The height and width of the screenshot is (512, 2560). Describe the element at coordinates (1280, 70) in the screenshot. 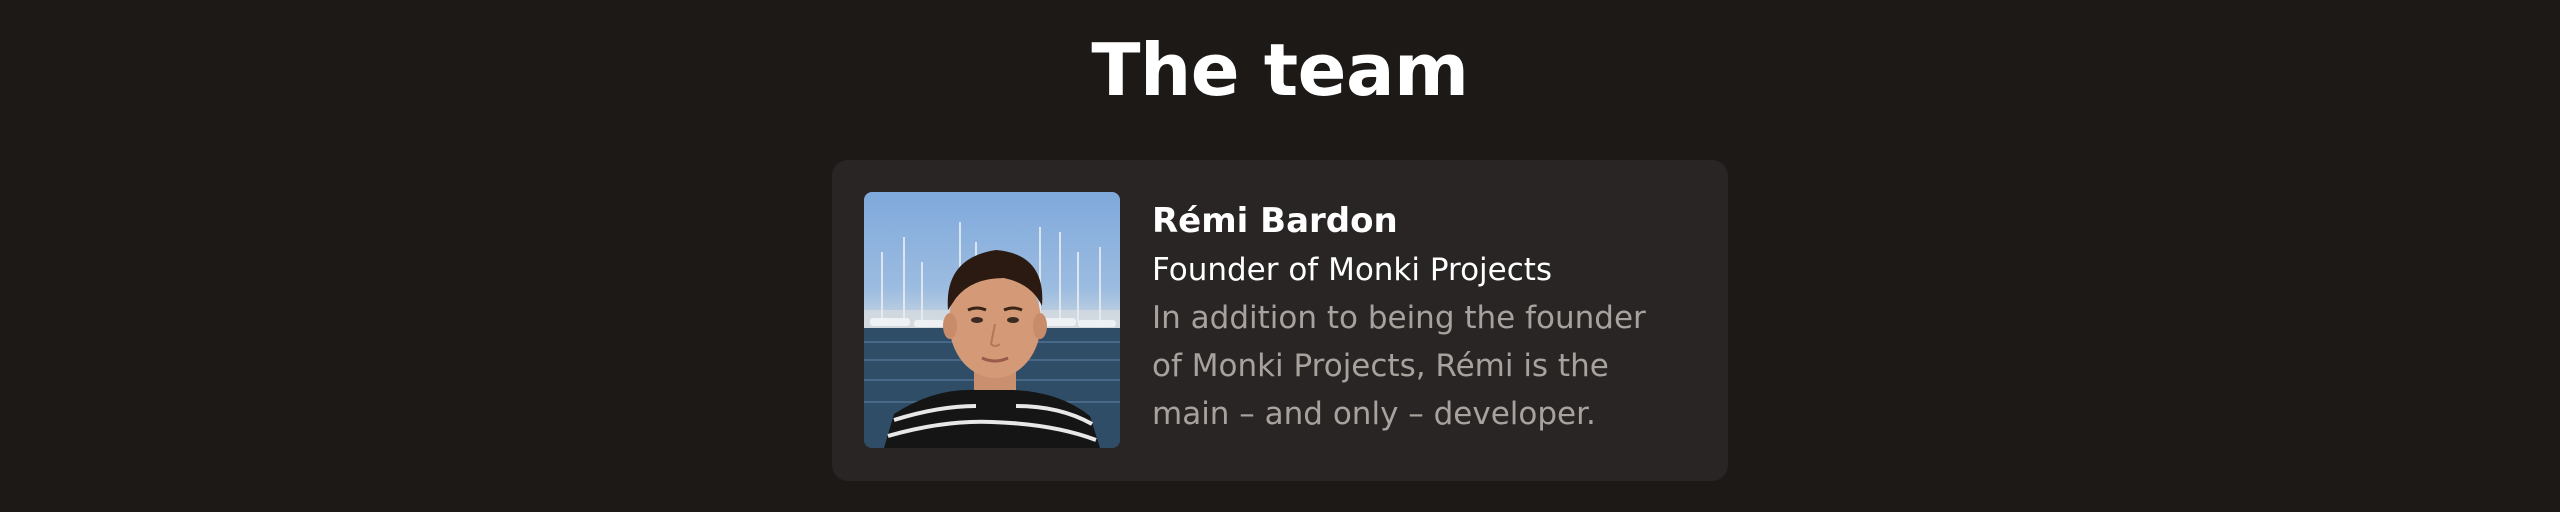

I see `section-title: The team` at that location.